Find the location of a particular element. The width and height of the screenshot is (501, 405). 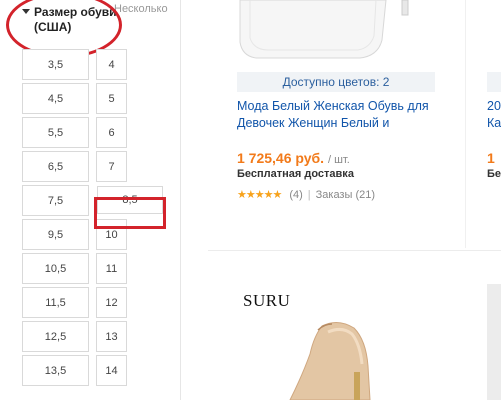

size-option-right: 12 is located at coordinates (111, 302).